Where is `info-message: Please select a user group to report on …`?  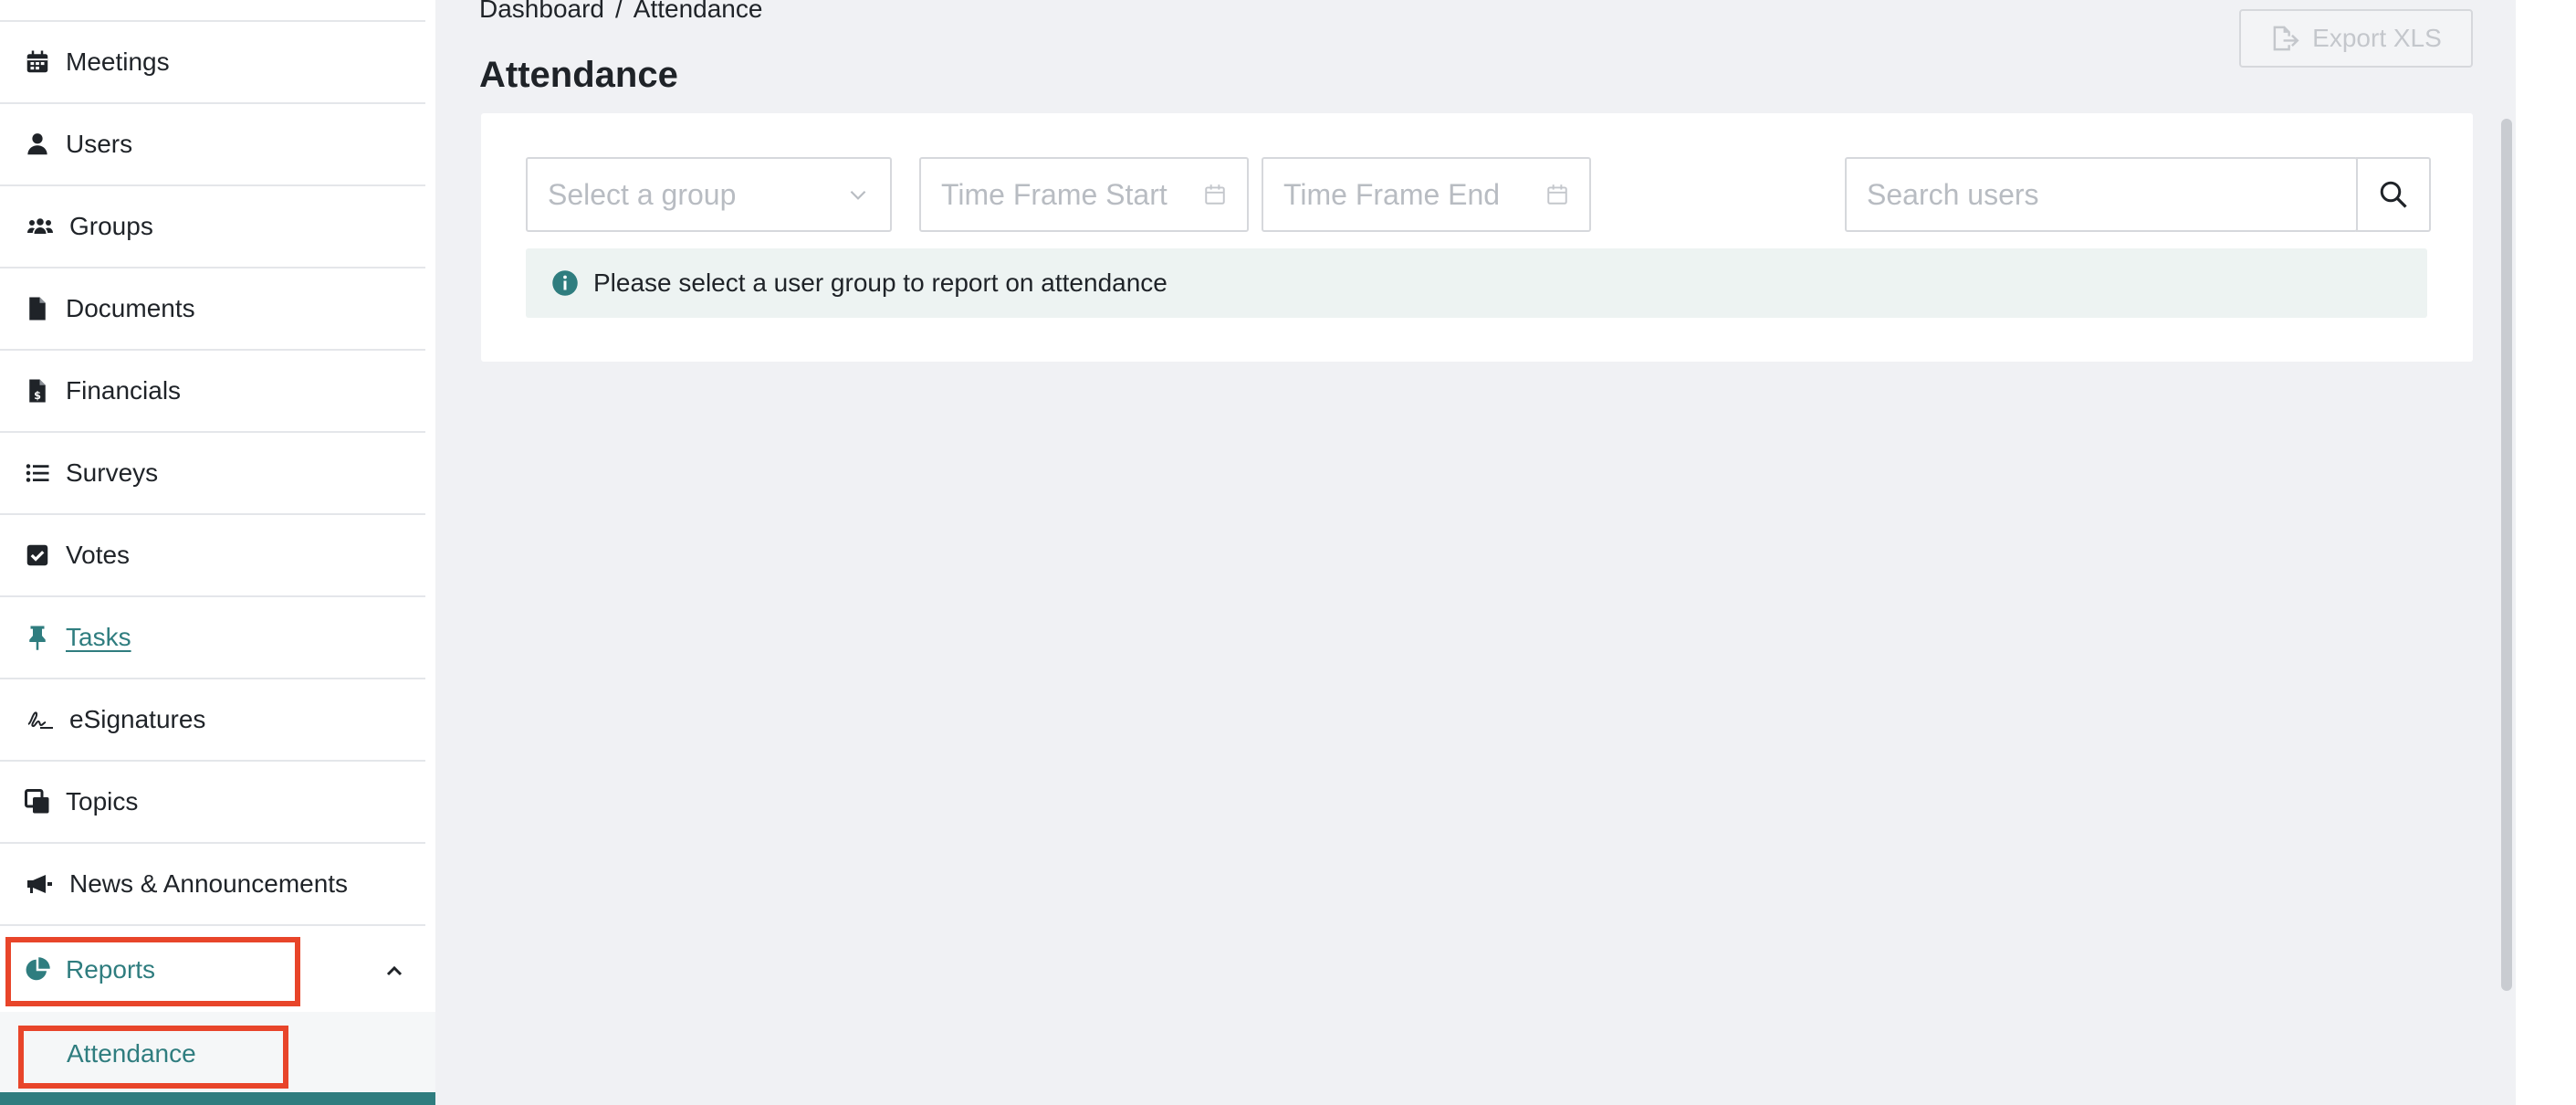
info-message: Please select a user group to report on … is located at coordinates (880, 282).